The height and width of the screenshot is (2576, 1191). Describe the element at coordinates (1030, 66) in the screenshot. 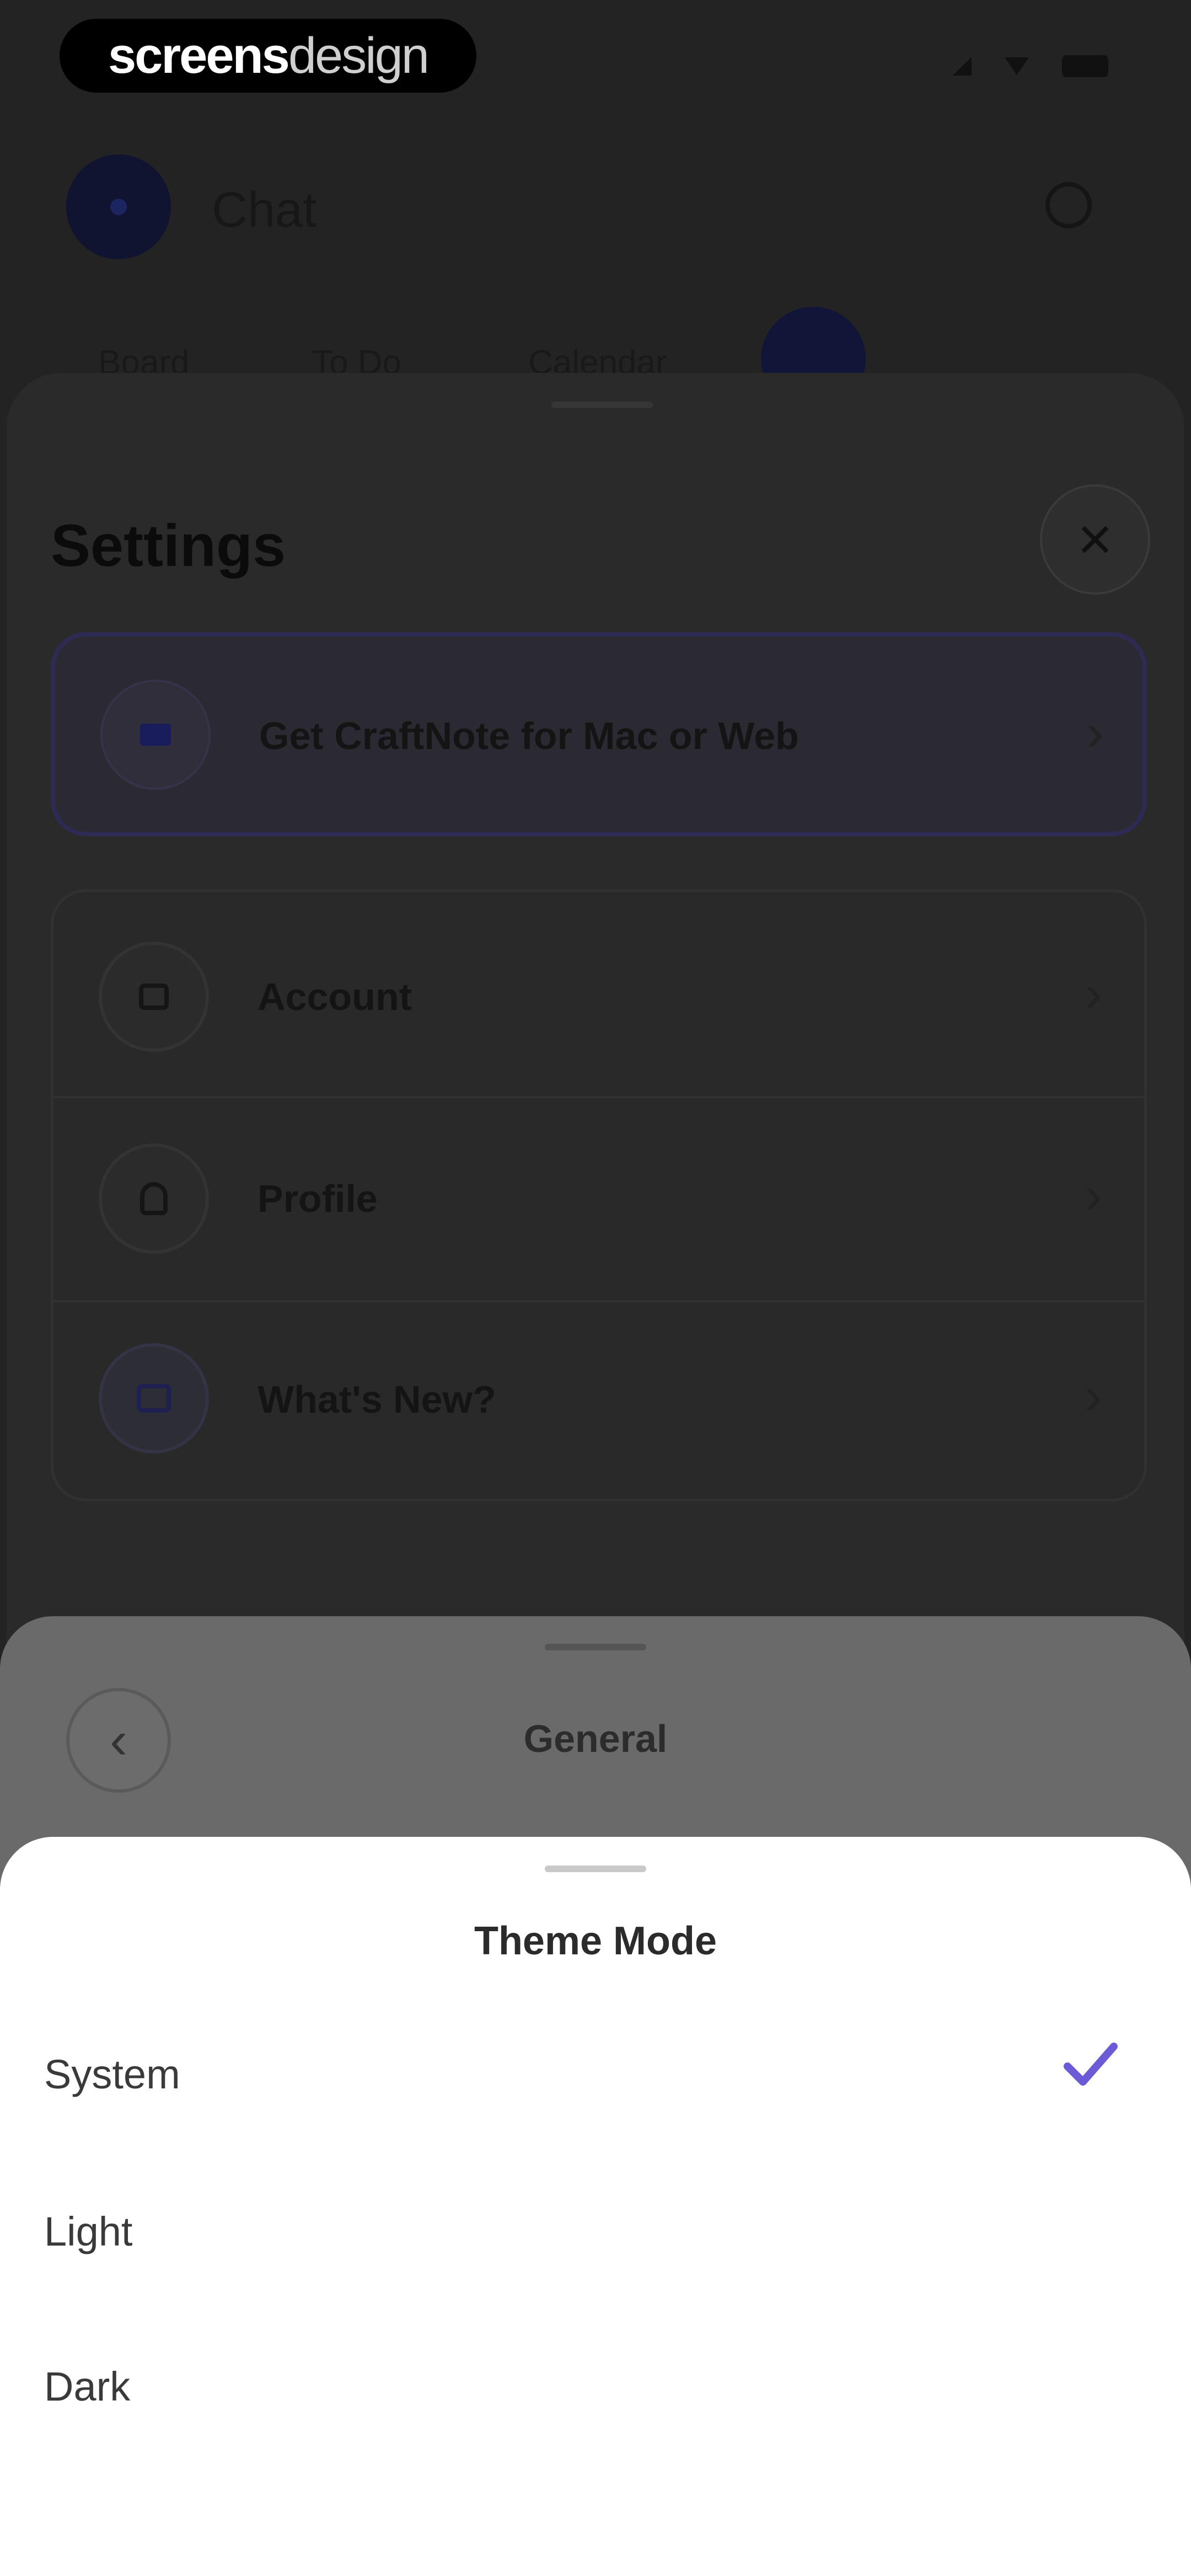

I see `status-bar-icons` at that location.